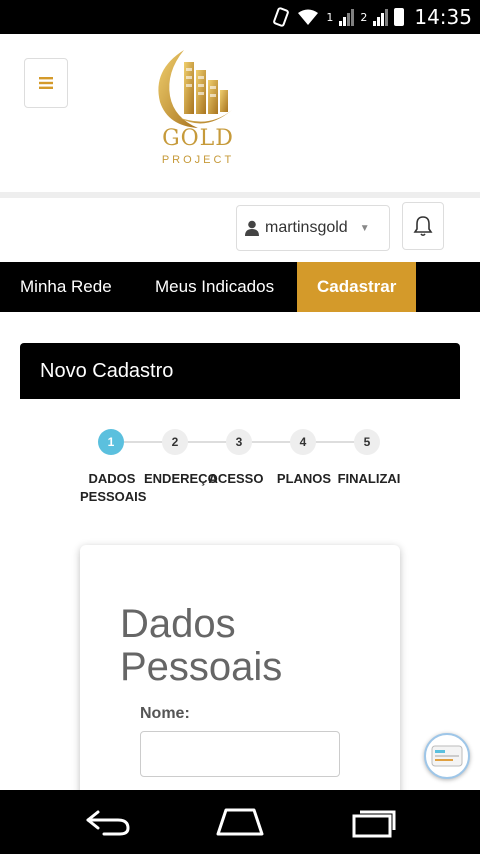 This screenshot has height=854, width=480. Describe the element at coordinates (369, 478) in the screenshot. I see `step-label-5: FINALIZAI` at that location.